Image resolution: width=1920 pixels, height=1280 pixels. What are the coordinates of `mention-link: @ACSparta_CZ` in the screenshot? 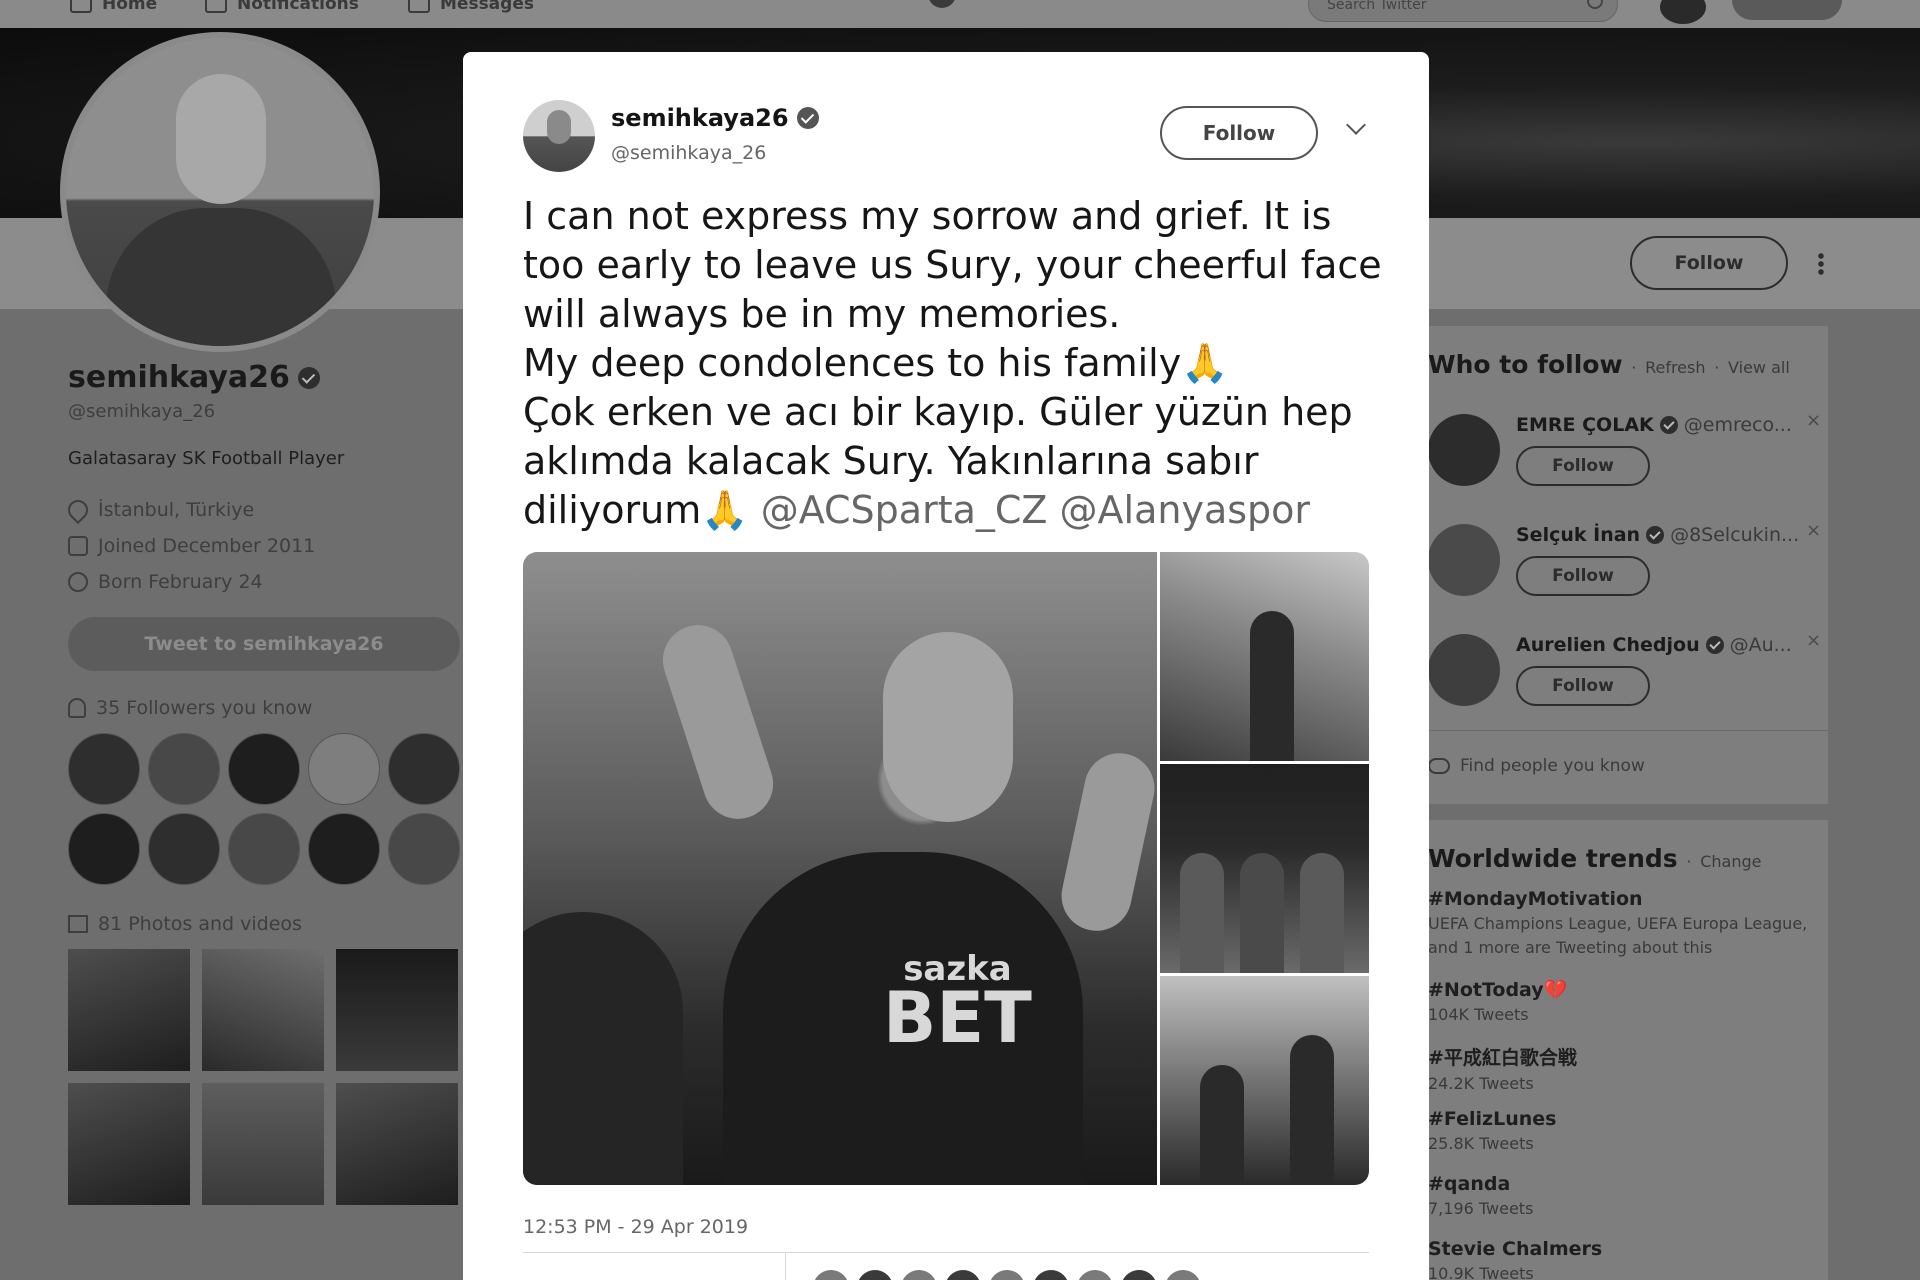 It's located at (904, 510).